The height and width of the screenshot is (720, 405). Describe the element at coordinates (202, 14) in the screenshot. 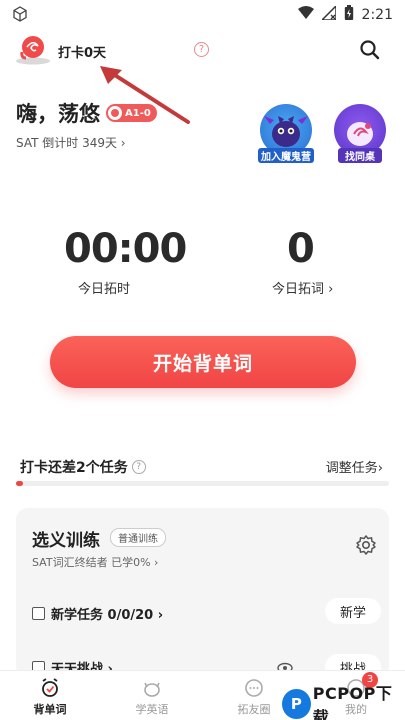

I see `status-bar: 2:21` at that location.